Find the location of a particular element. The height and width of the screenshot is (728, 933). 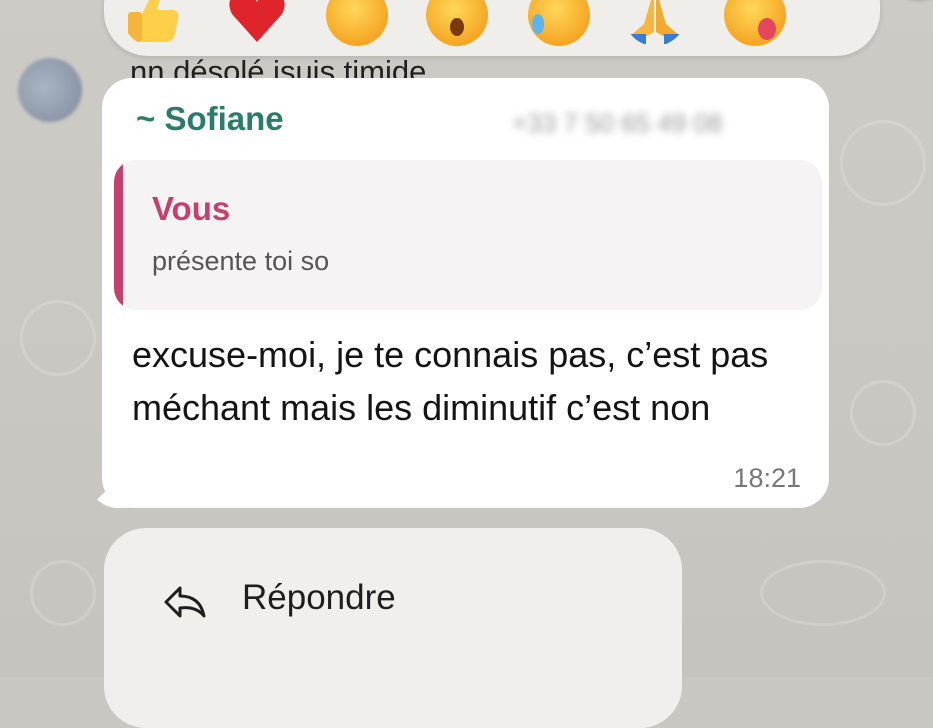

menu-item-reply: Répondre is located at coordinates (393, 601).